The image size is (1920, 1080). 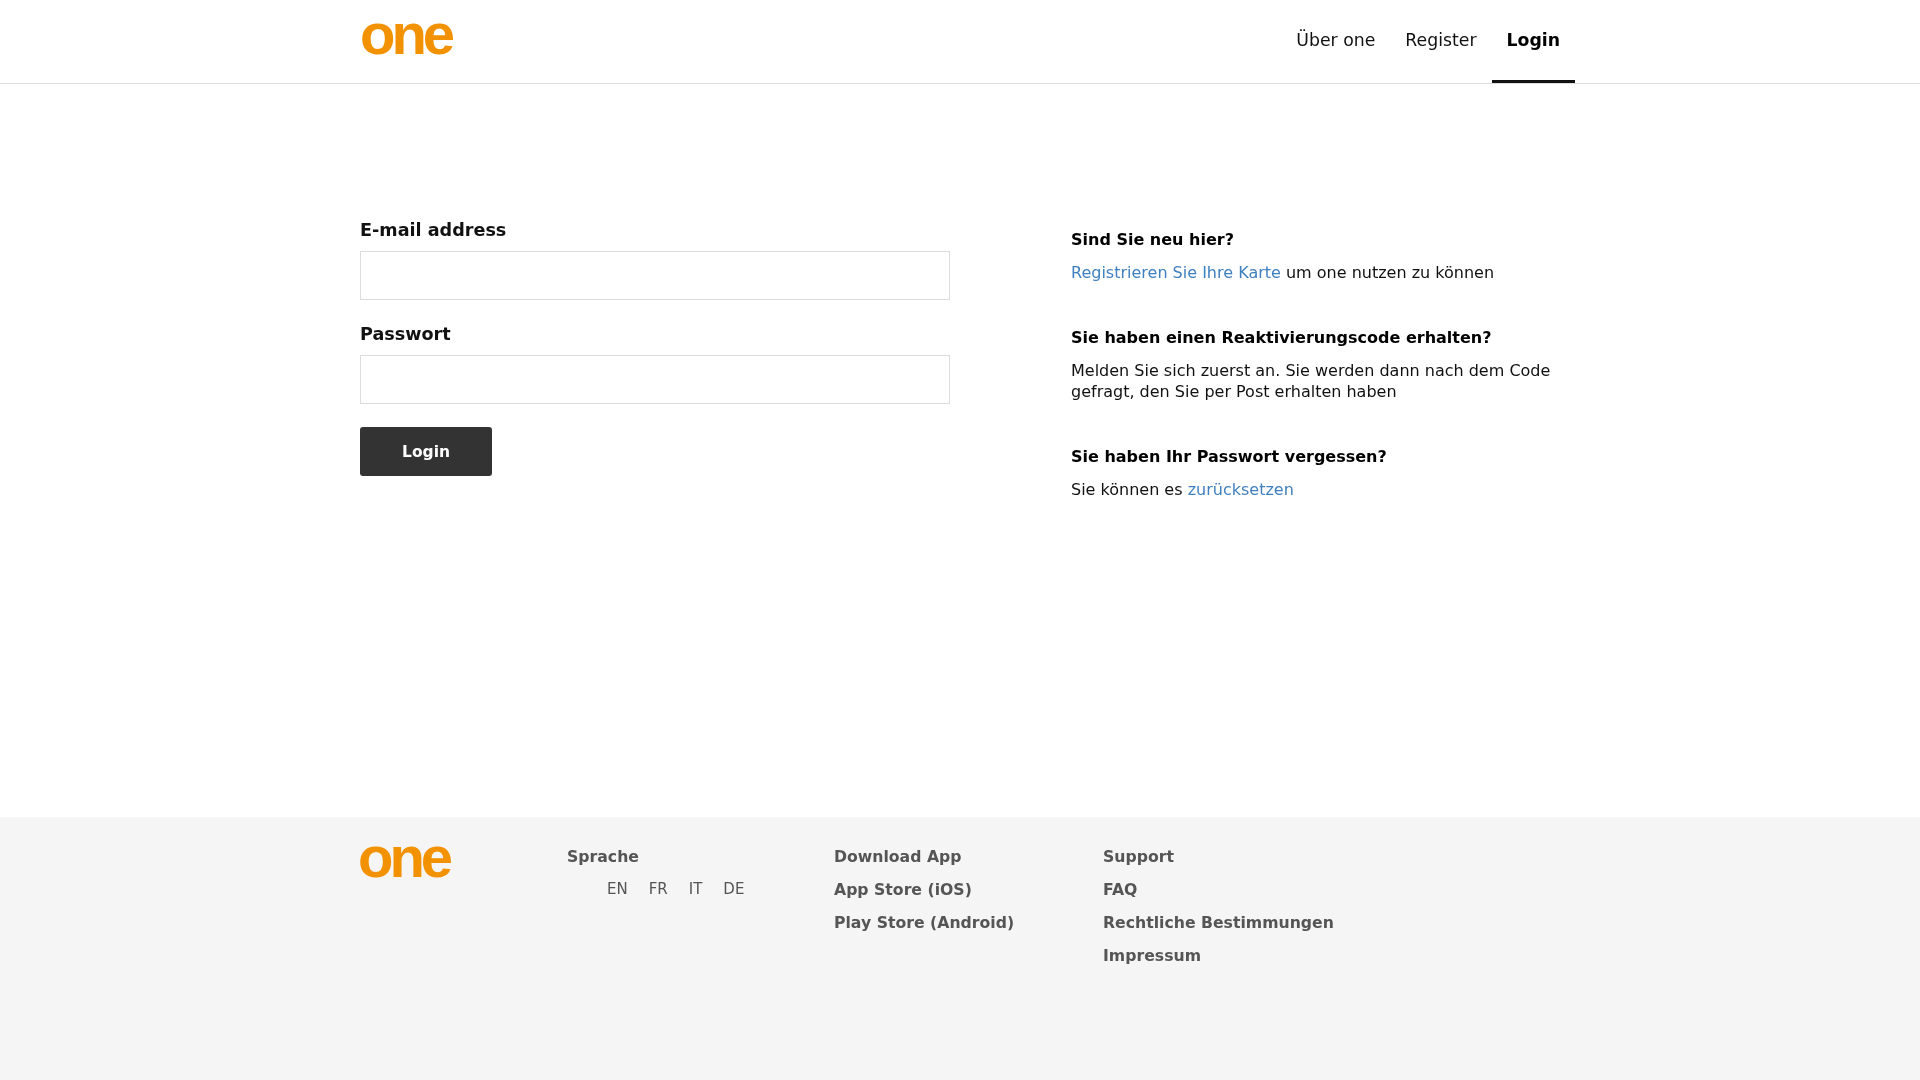 I want to click on footer-column-title: Sprache, so click(x=603, y=857).